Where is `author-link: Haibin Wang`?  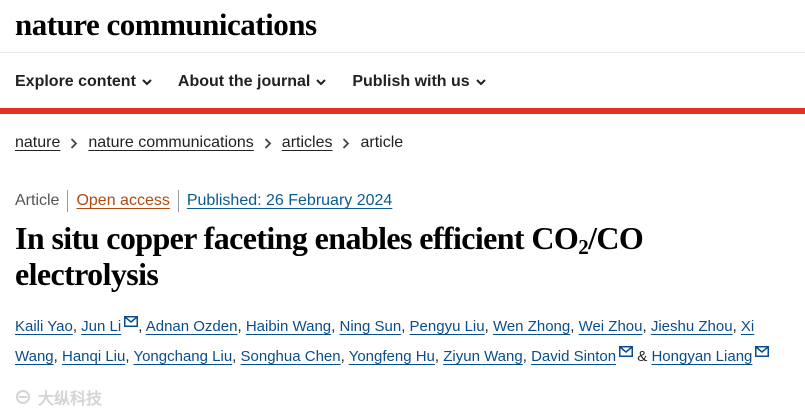
author-link: Haibin Wang is located at coordinates (288, 326).